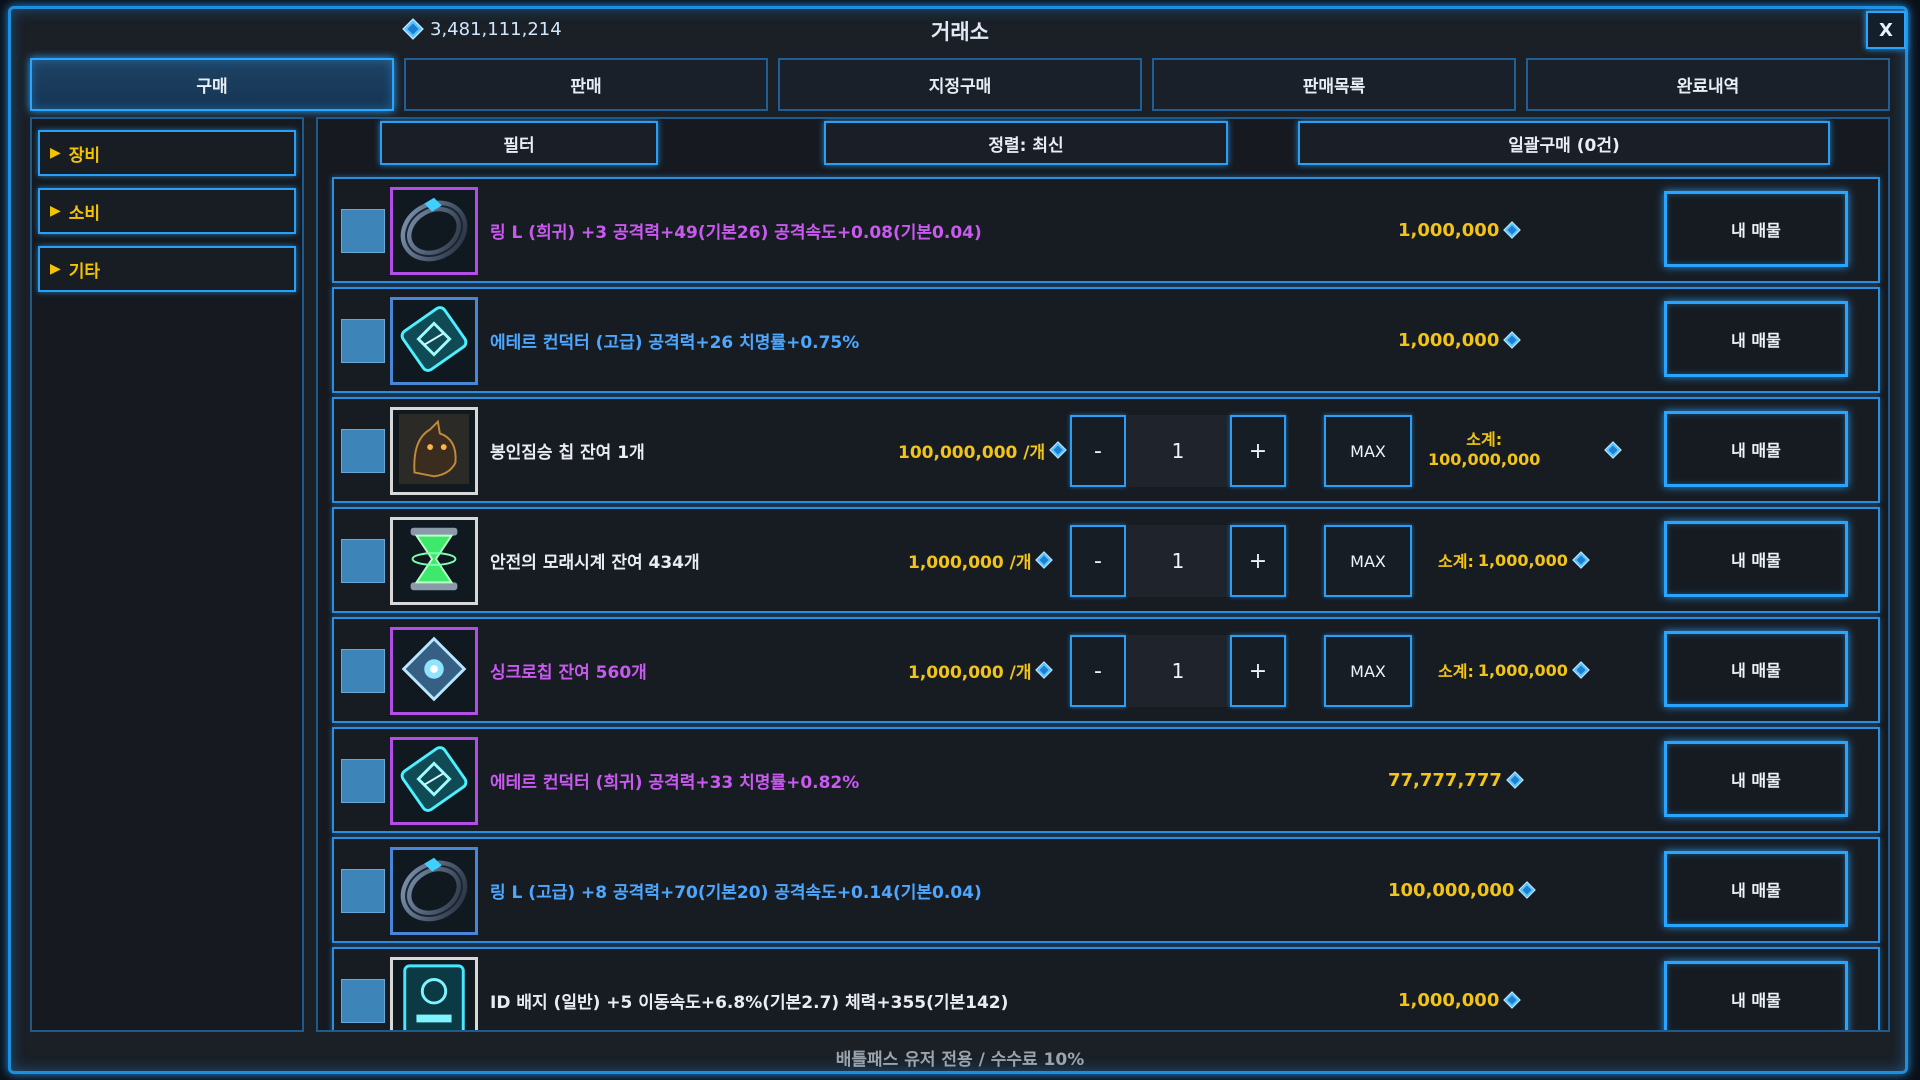 The width and height of the screenshot is (1920, 1080). I want to click on sidebar-item-consumable: ▶ 소비, so click(167, 211).